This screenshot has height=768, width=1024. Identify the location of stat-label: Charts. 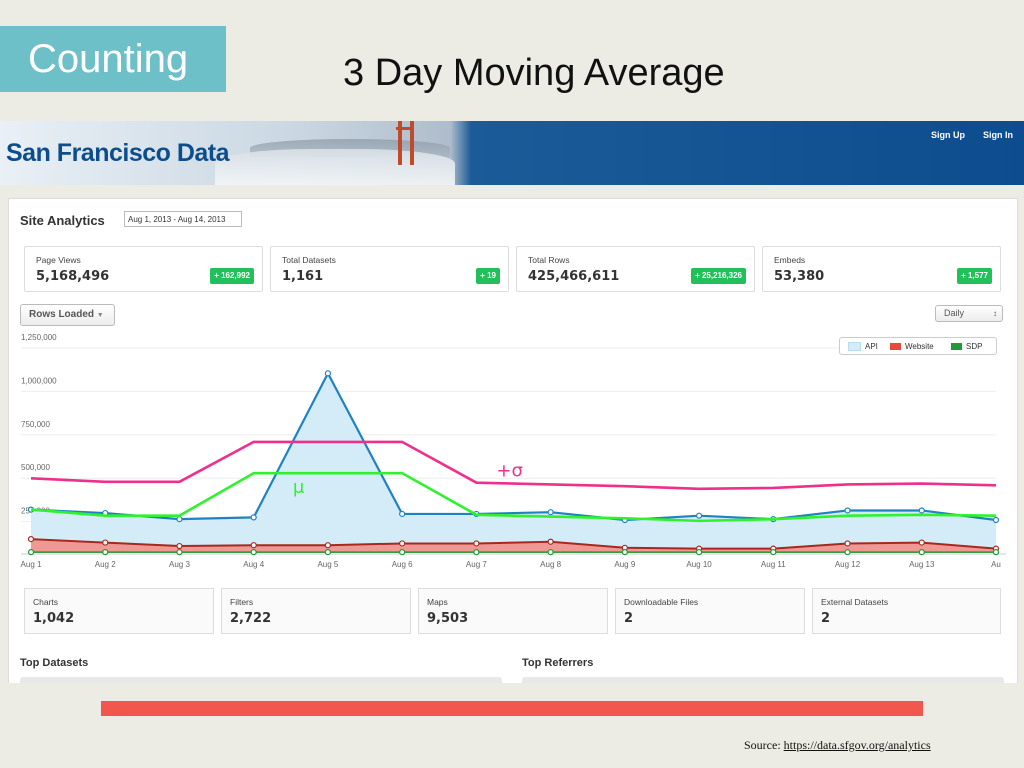
(46, 602).